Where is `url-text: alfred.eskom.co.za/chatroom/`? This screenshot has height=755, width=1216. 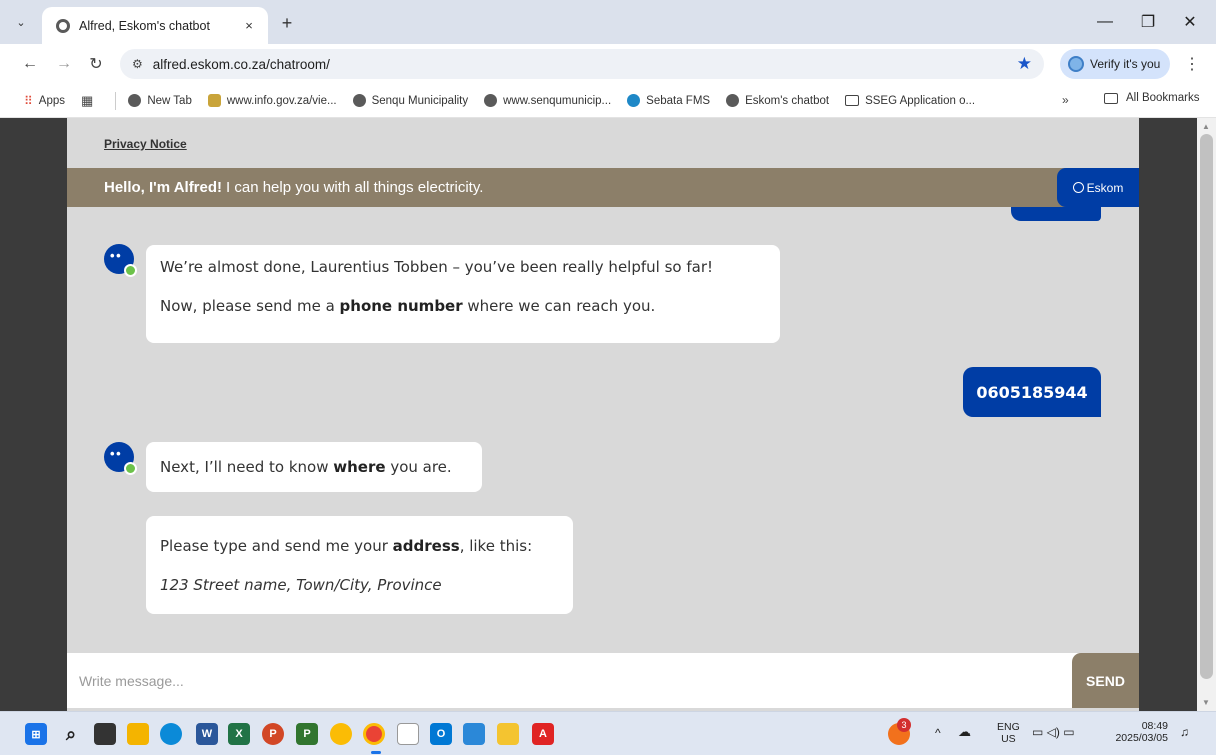
url-text: alfred.eskom.co.za/chatroom/ is located at coordinates (241, 64).